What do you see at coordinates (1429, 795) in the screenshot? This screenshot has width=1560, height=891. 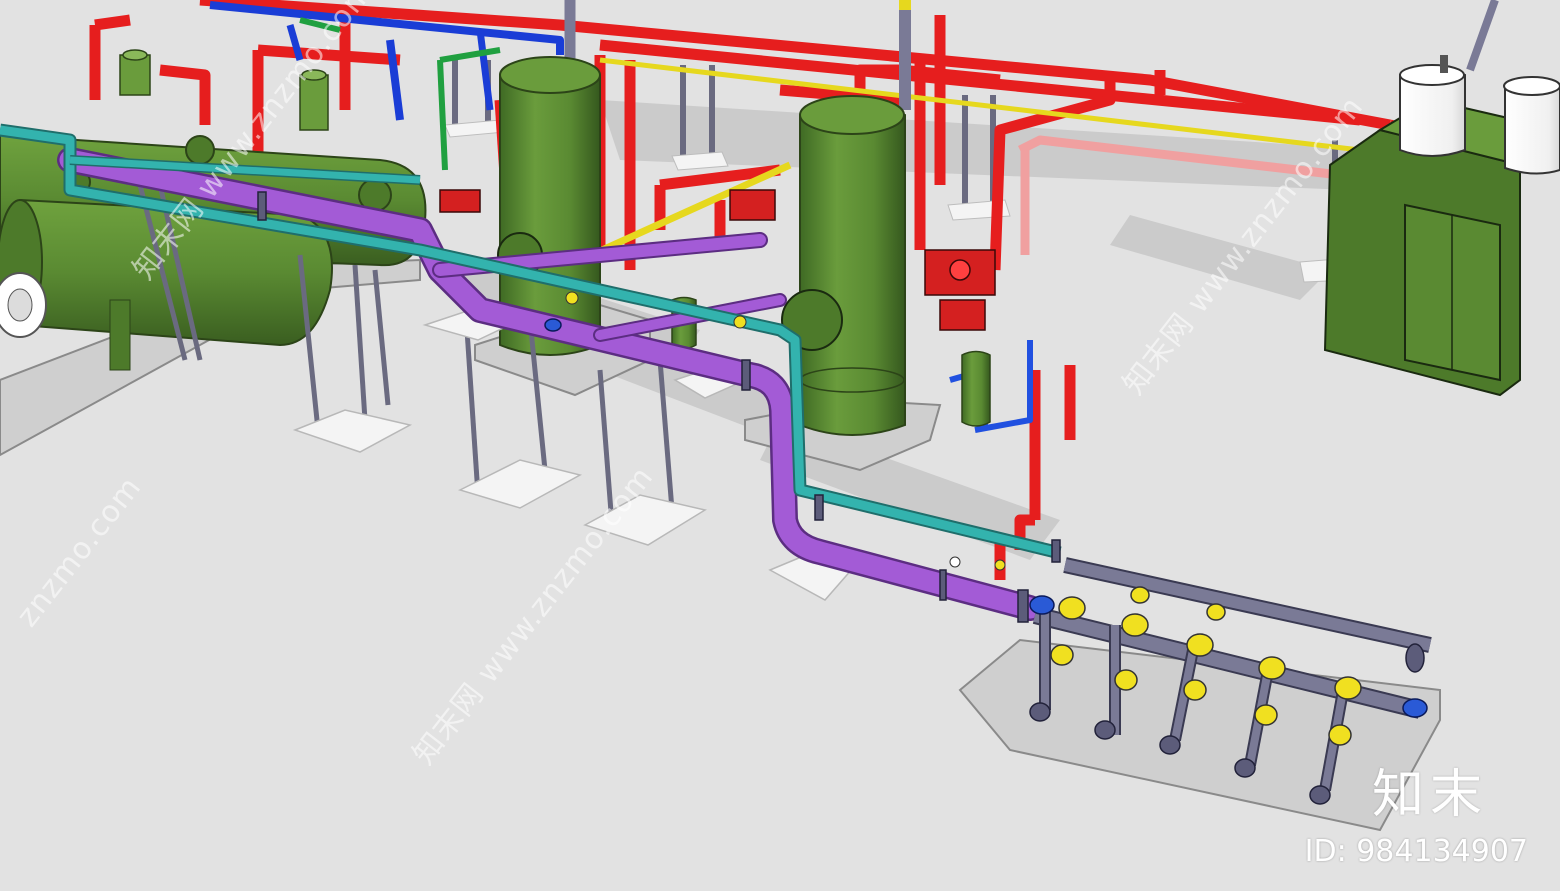 I see `watermark-brand: 知末` at bounding box center [1429, 795].